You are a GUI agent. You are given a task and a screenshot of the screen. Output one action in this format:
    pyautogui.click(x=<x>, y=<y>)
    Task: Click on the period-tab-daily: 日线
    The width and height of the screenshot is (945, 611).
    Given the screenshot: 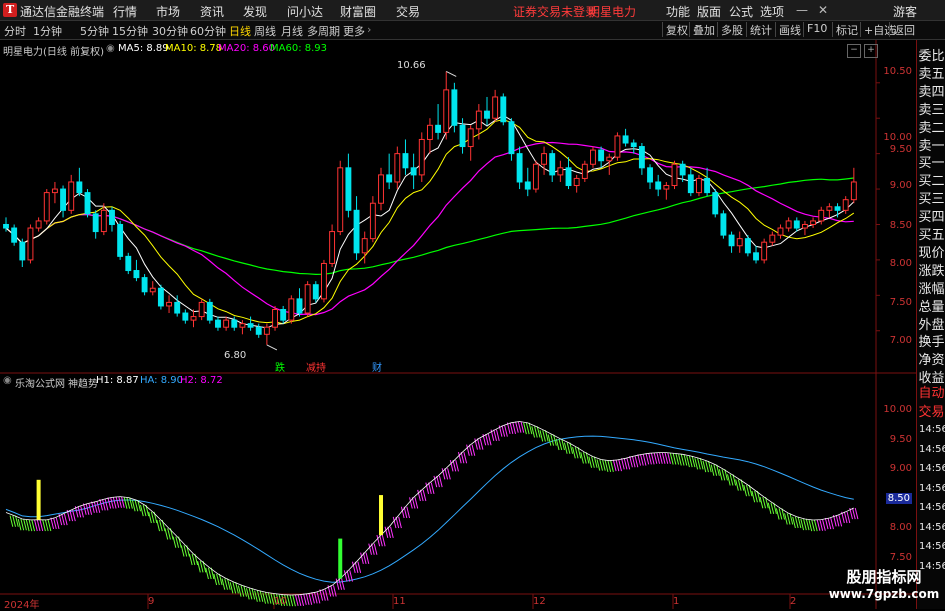 What is the action you would take?
    pyautogui.click(x=240, y=31)
    